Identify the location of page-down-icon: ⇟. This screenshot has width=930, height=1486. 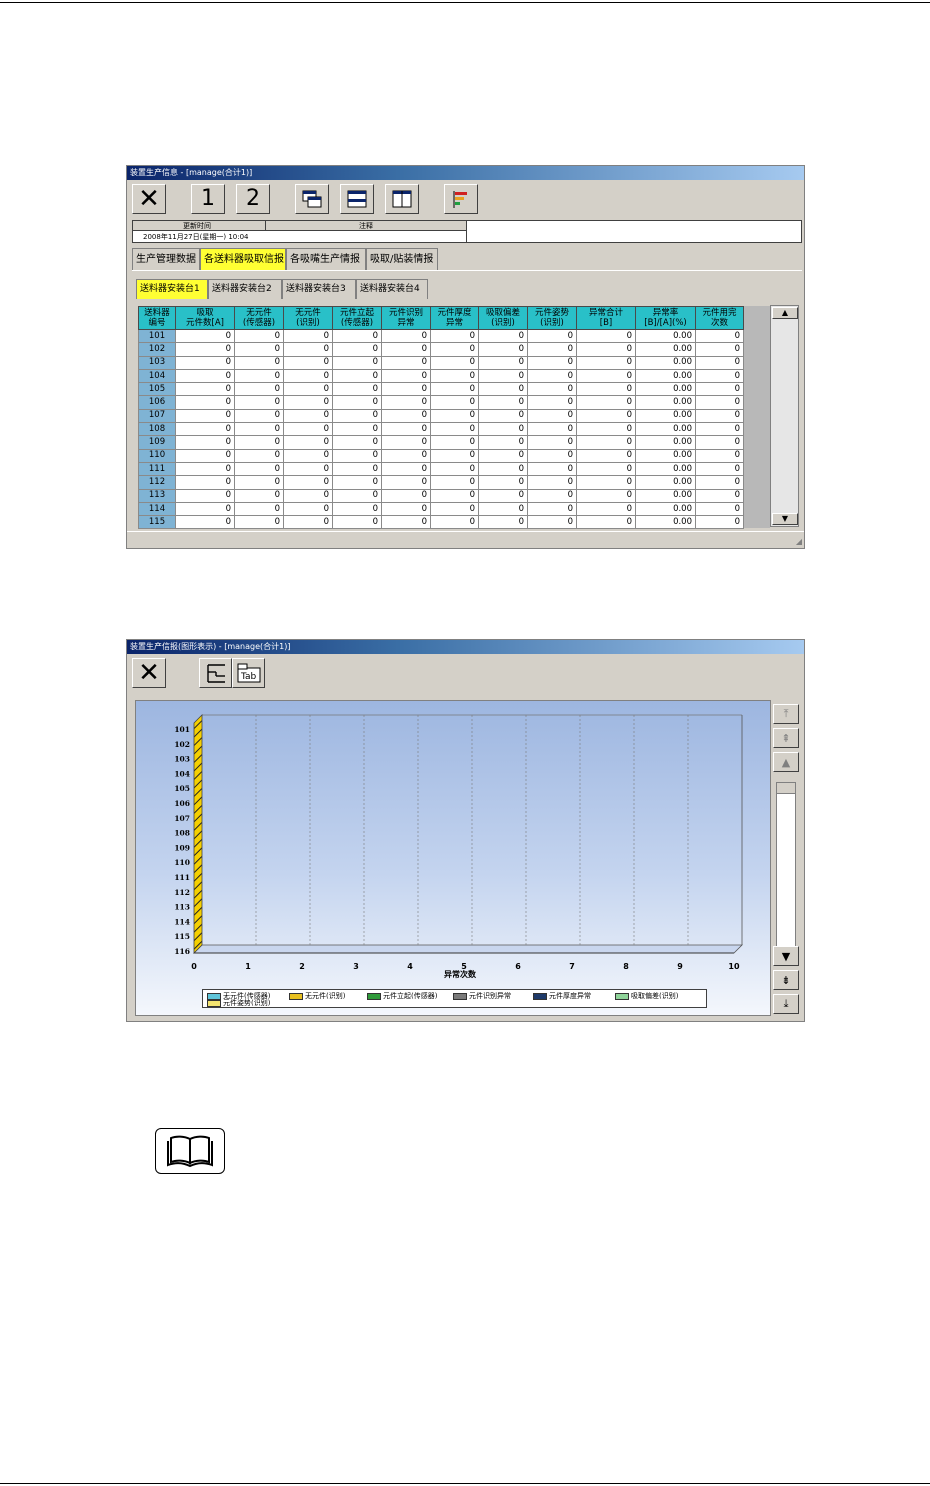
(786, 980).